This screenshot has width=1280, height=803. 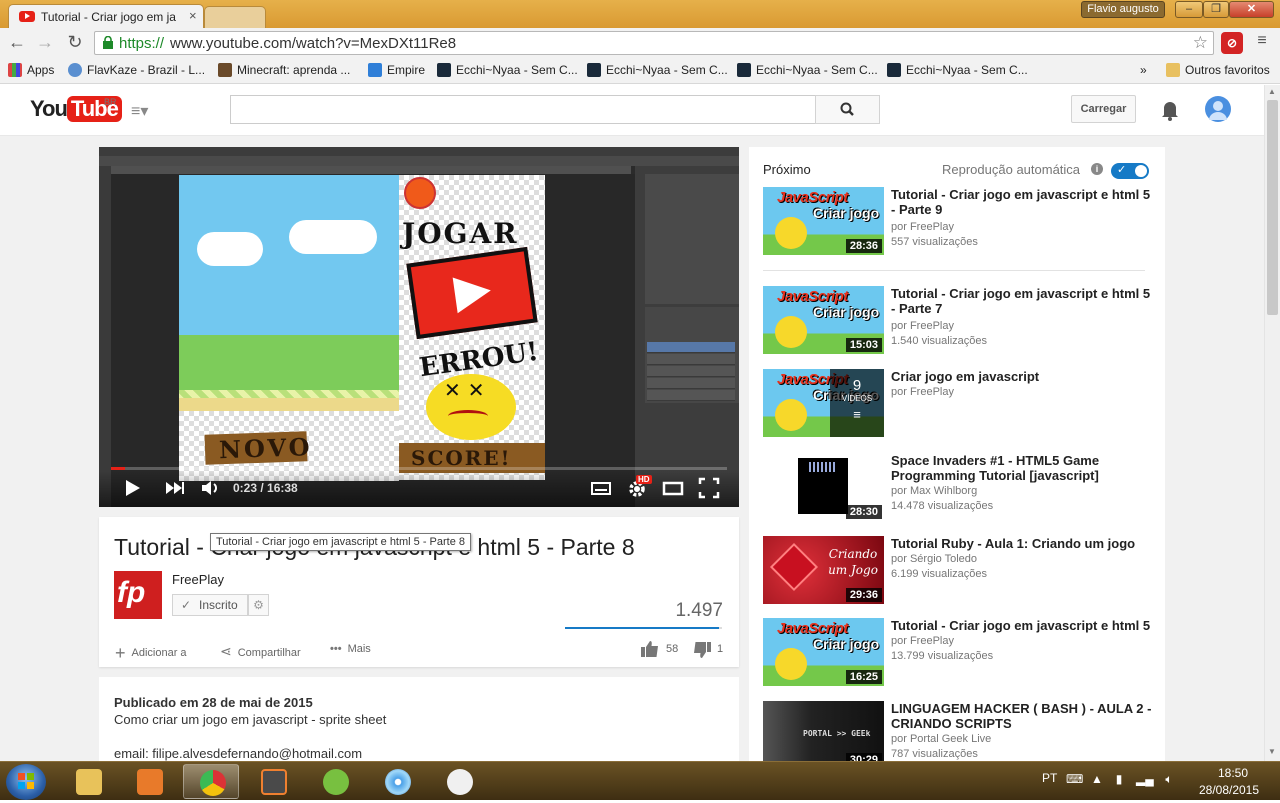 What do you see at coordinates (138, 595) in the screenshot?
I see `channel-thumbnail: fp` at bounding box center [138, 595].